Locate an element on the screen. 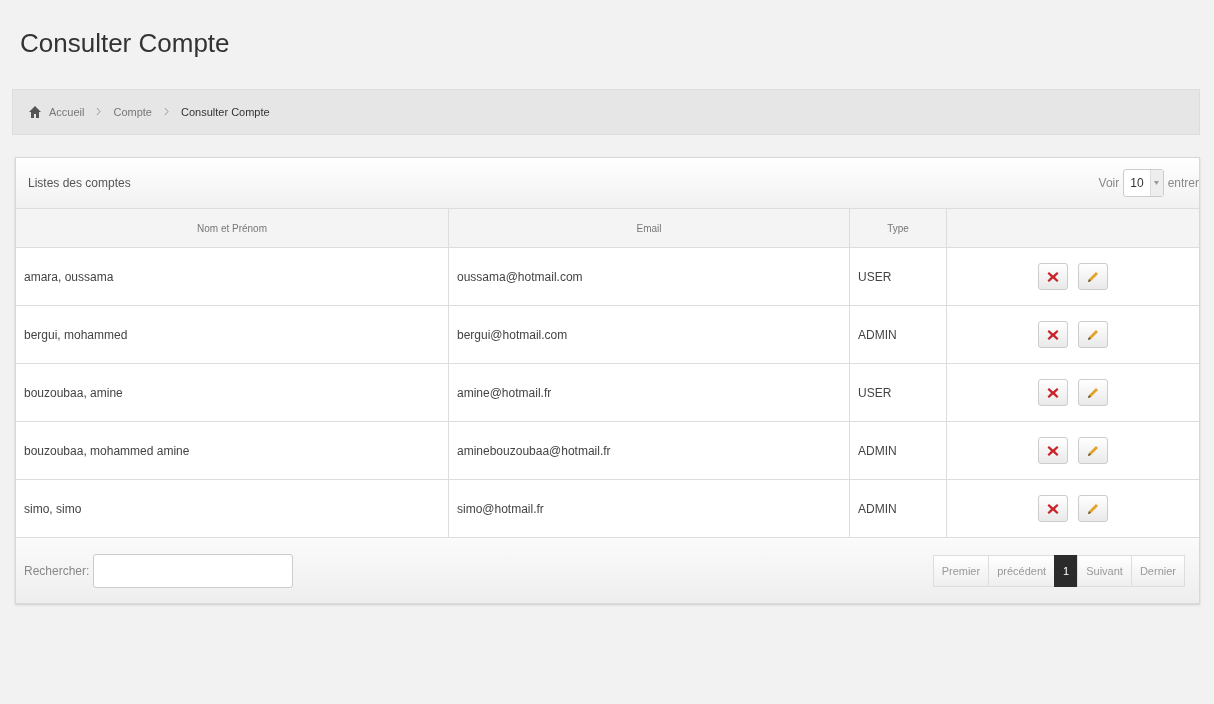 Image resolution: width=1214 pixels, height=704 pixels. table-cell: amara, oussama is located at coordinates (232, 276).